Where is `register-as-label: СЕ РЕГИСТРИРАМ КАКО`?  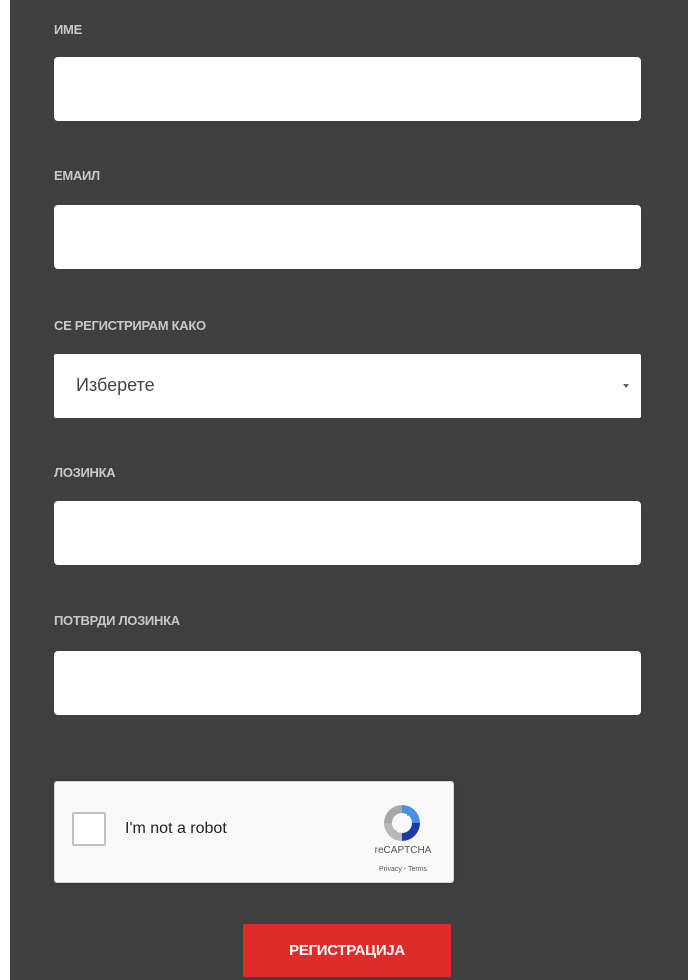 register-as-label: СЕ РЕГИСТРИРАМ КАКО is located at coordinates (130, 325).